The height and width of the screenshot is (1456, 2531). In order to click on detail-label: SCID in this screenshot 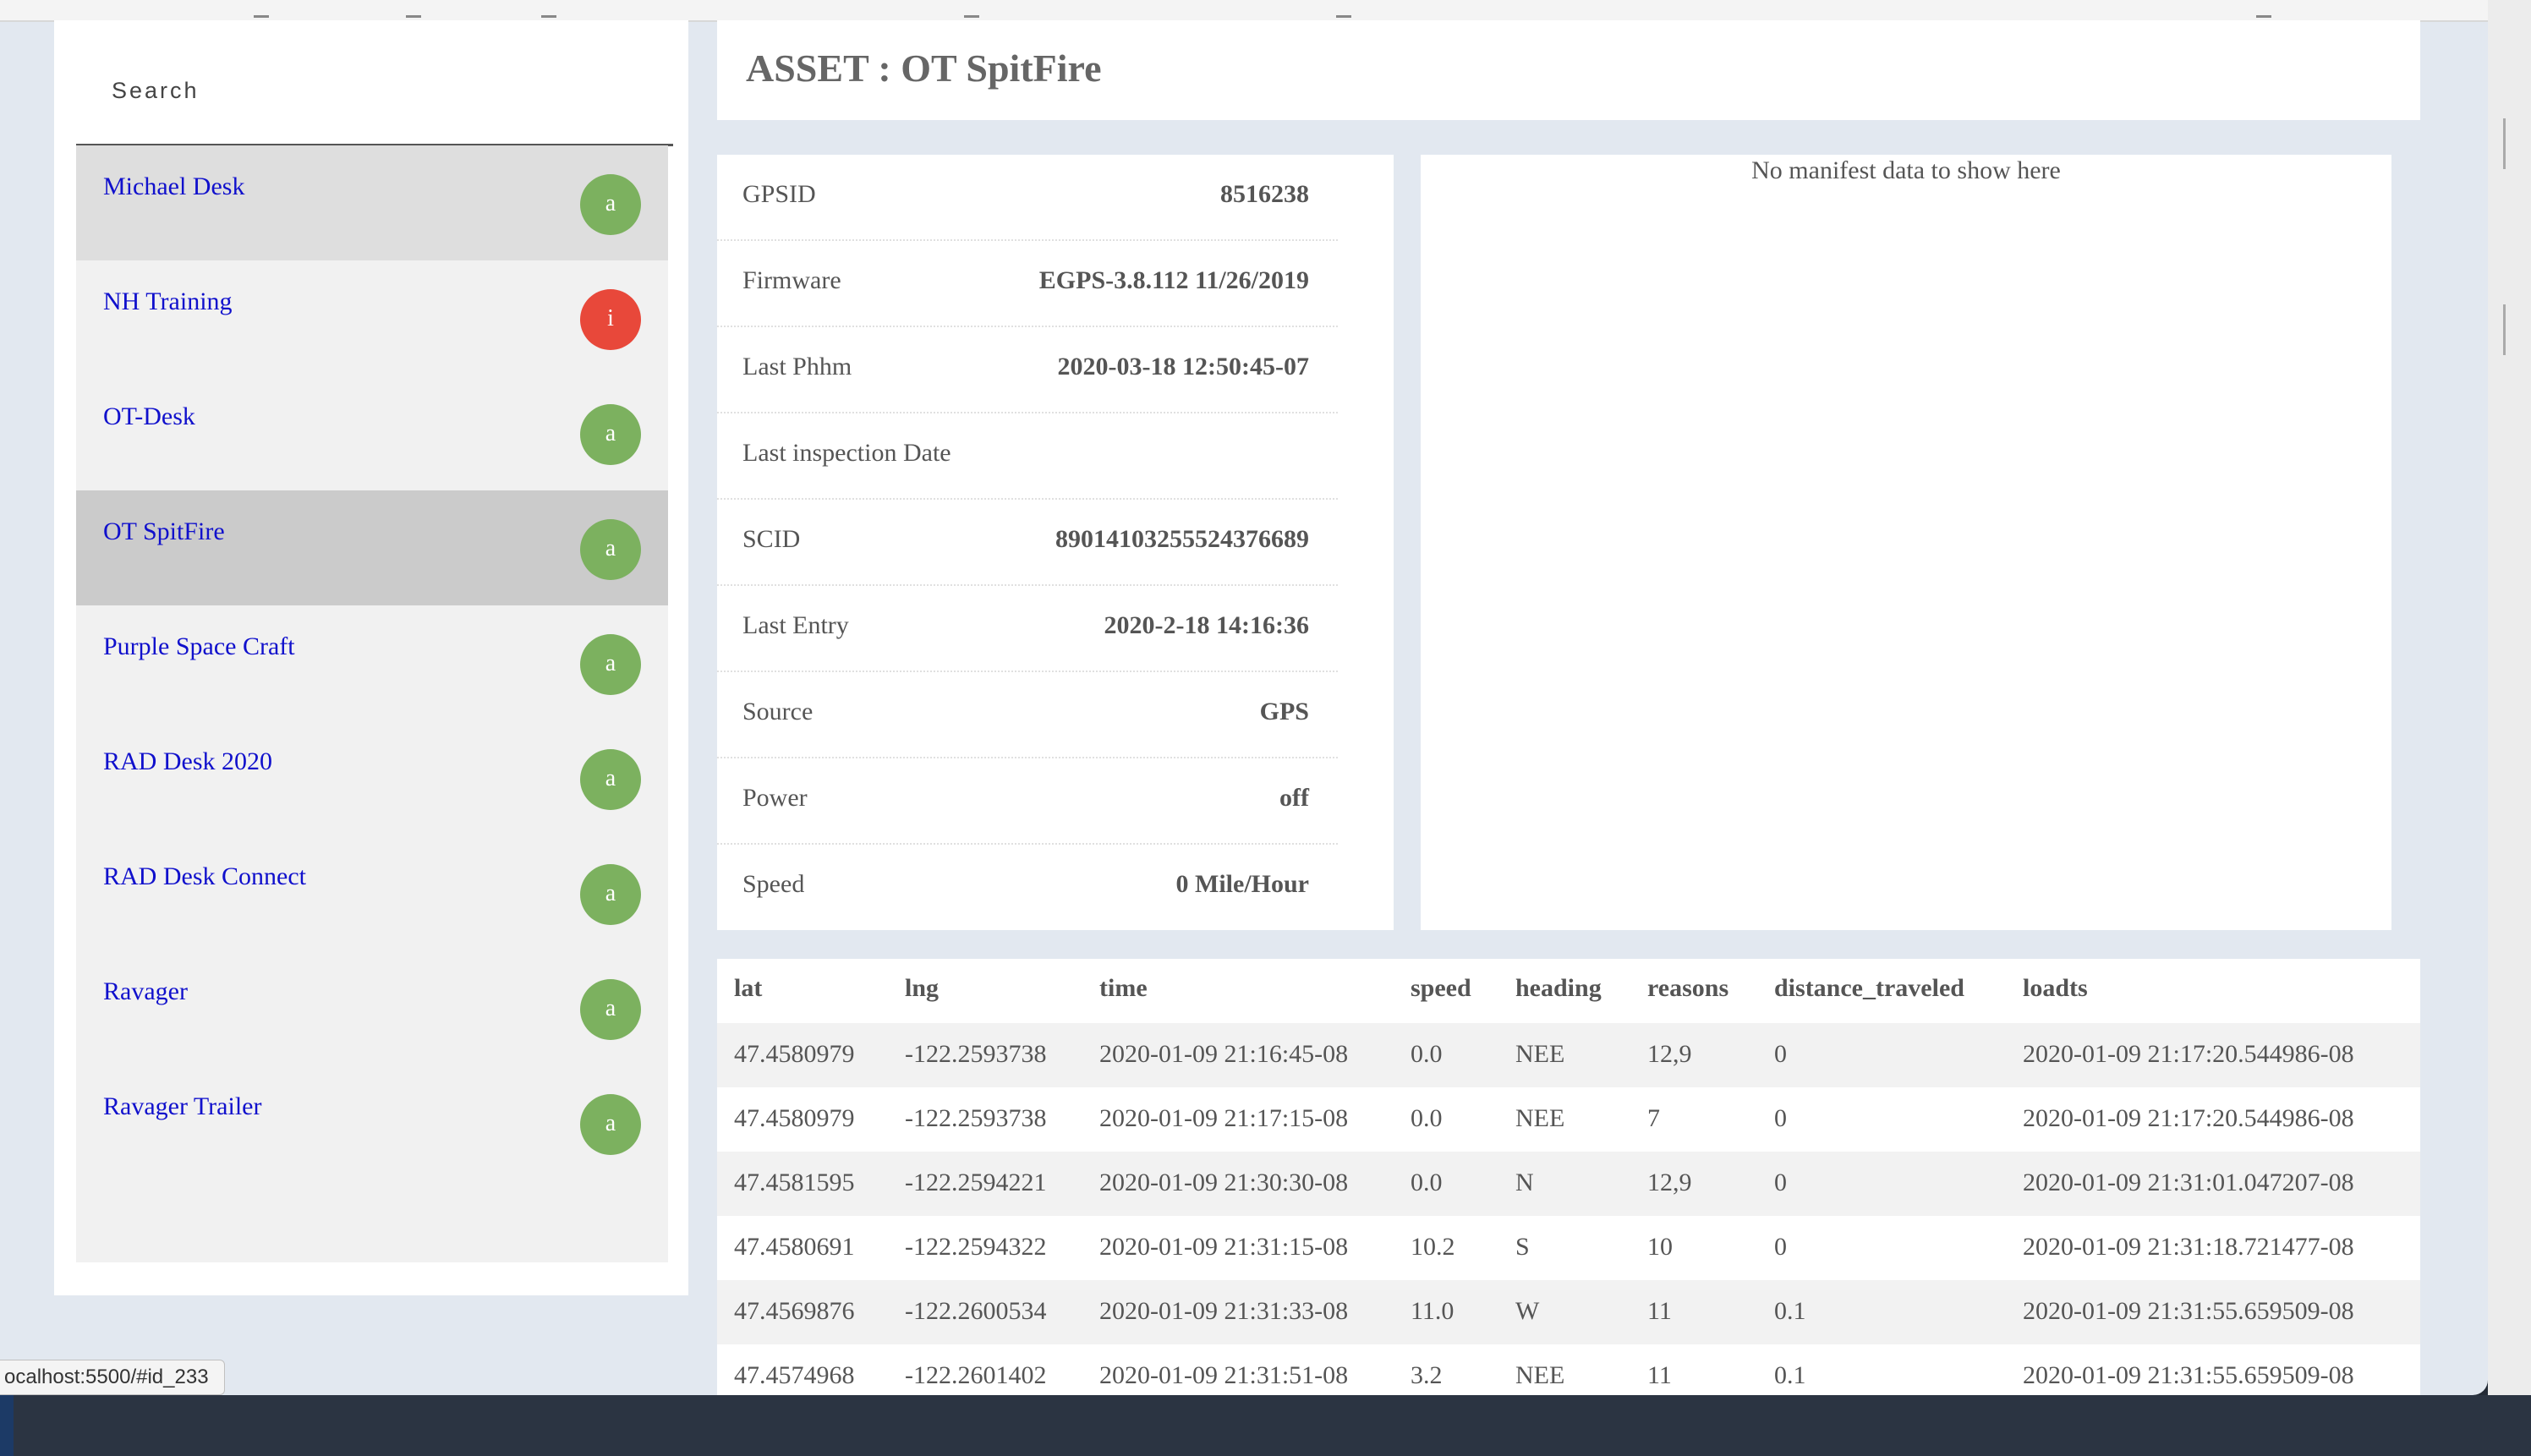, I will do `click(771, 539)`.